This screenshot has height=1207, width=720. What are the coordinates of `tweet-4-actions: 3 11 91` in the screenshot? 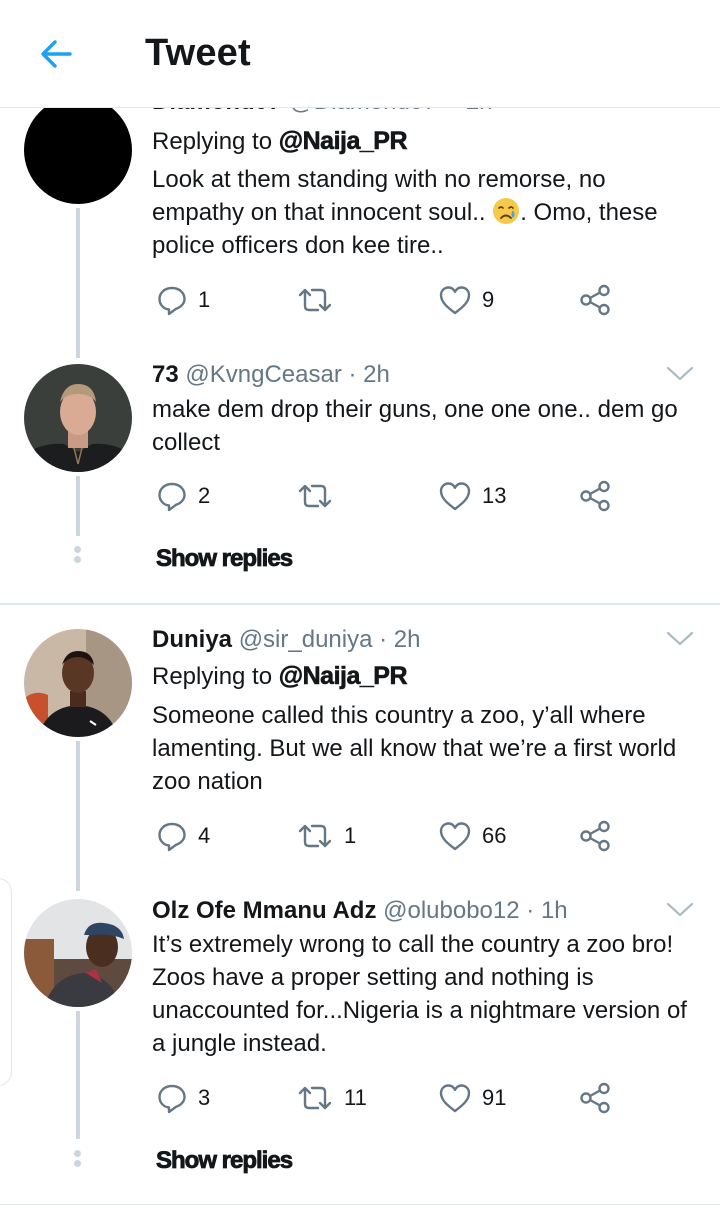 It's located at (387, 1098).